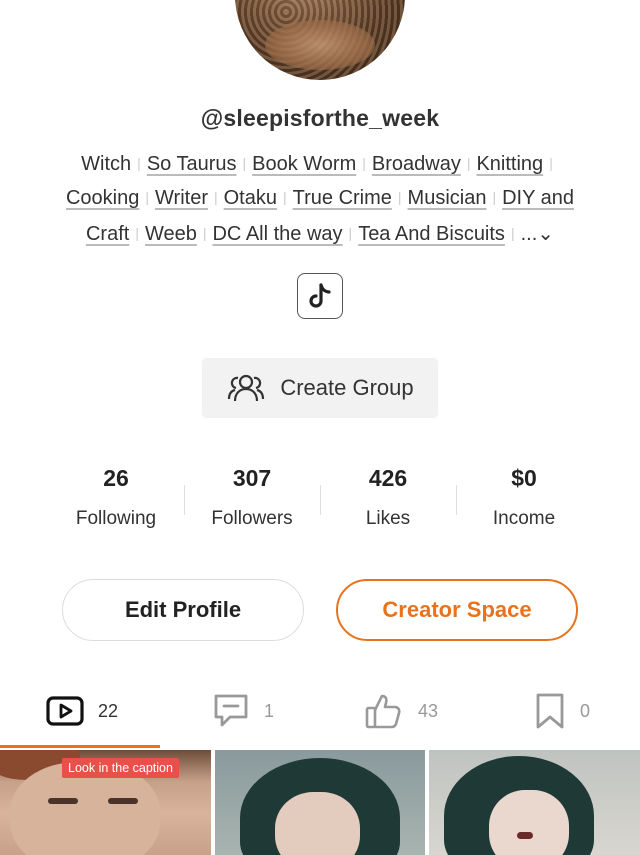 Image resolution: width=640 pixels, height=855 pixels. I want to click on tag-item: Weeb, so click(171, 234).